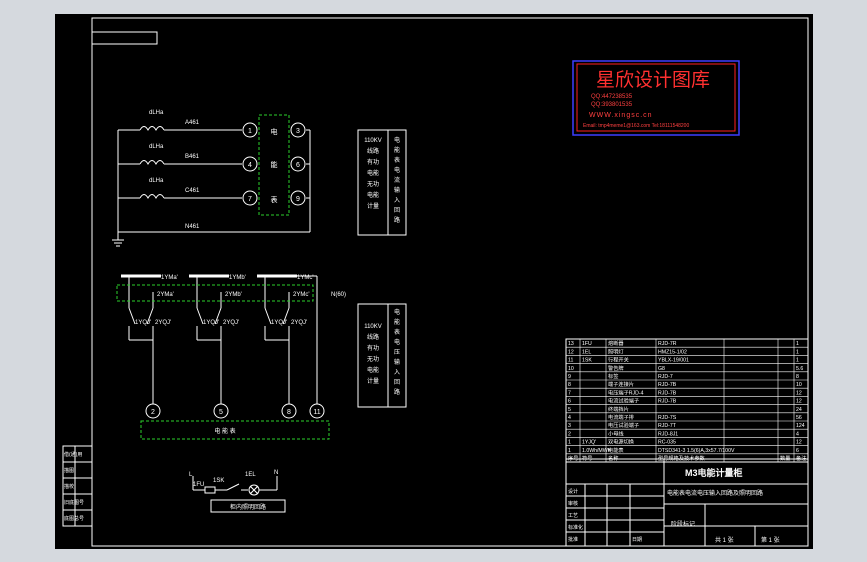  I want to click on bom-cell: 11, so click(570, 361).